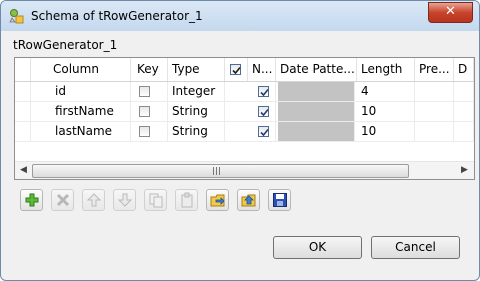 This screenshot has height=281, width=480. I want to click on header-type: Type, so click(196, 69).